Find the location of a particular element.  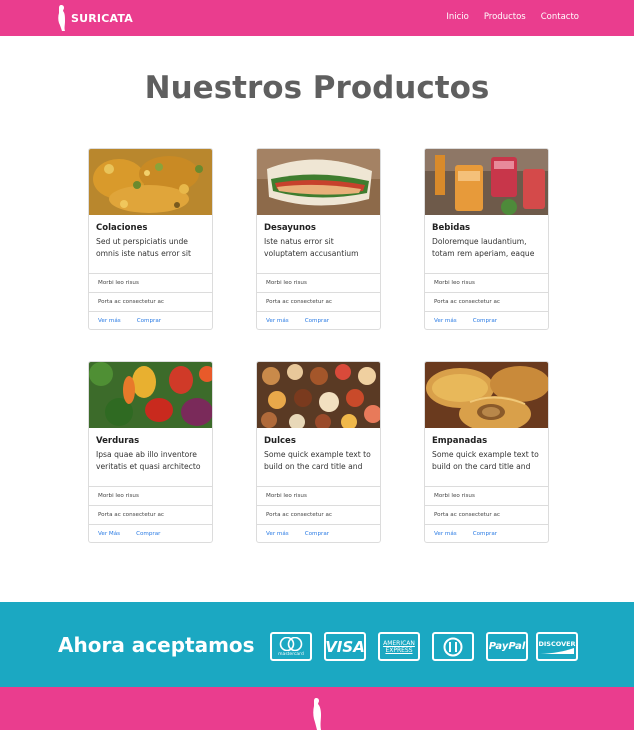

payment-title: Ahora aceptamos is located at coordinates (156, 645).